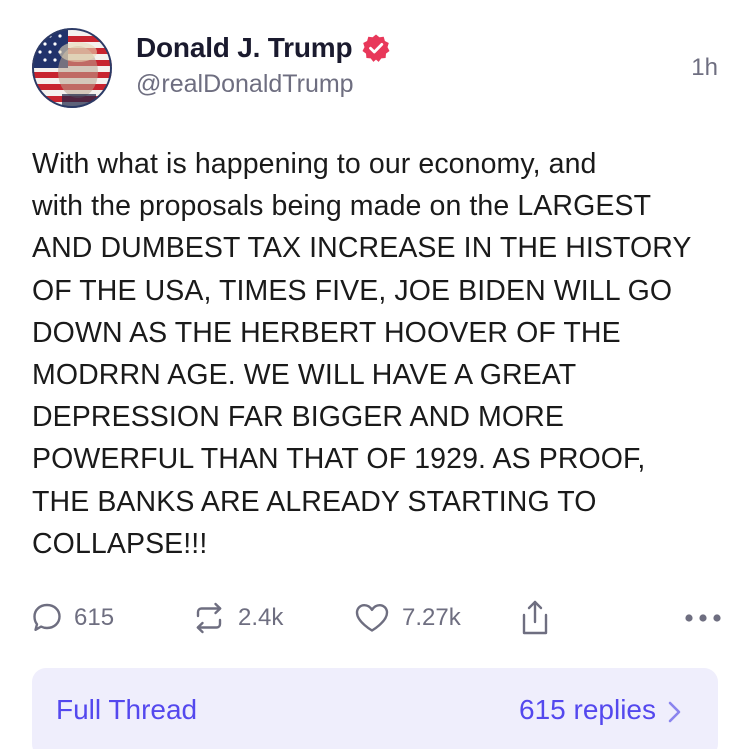 This screenshot has width=749, height=749. I want to click on retruth-count: 2.4k, so click(261, 617).